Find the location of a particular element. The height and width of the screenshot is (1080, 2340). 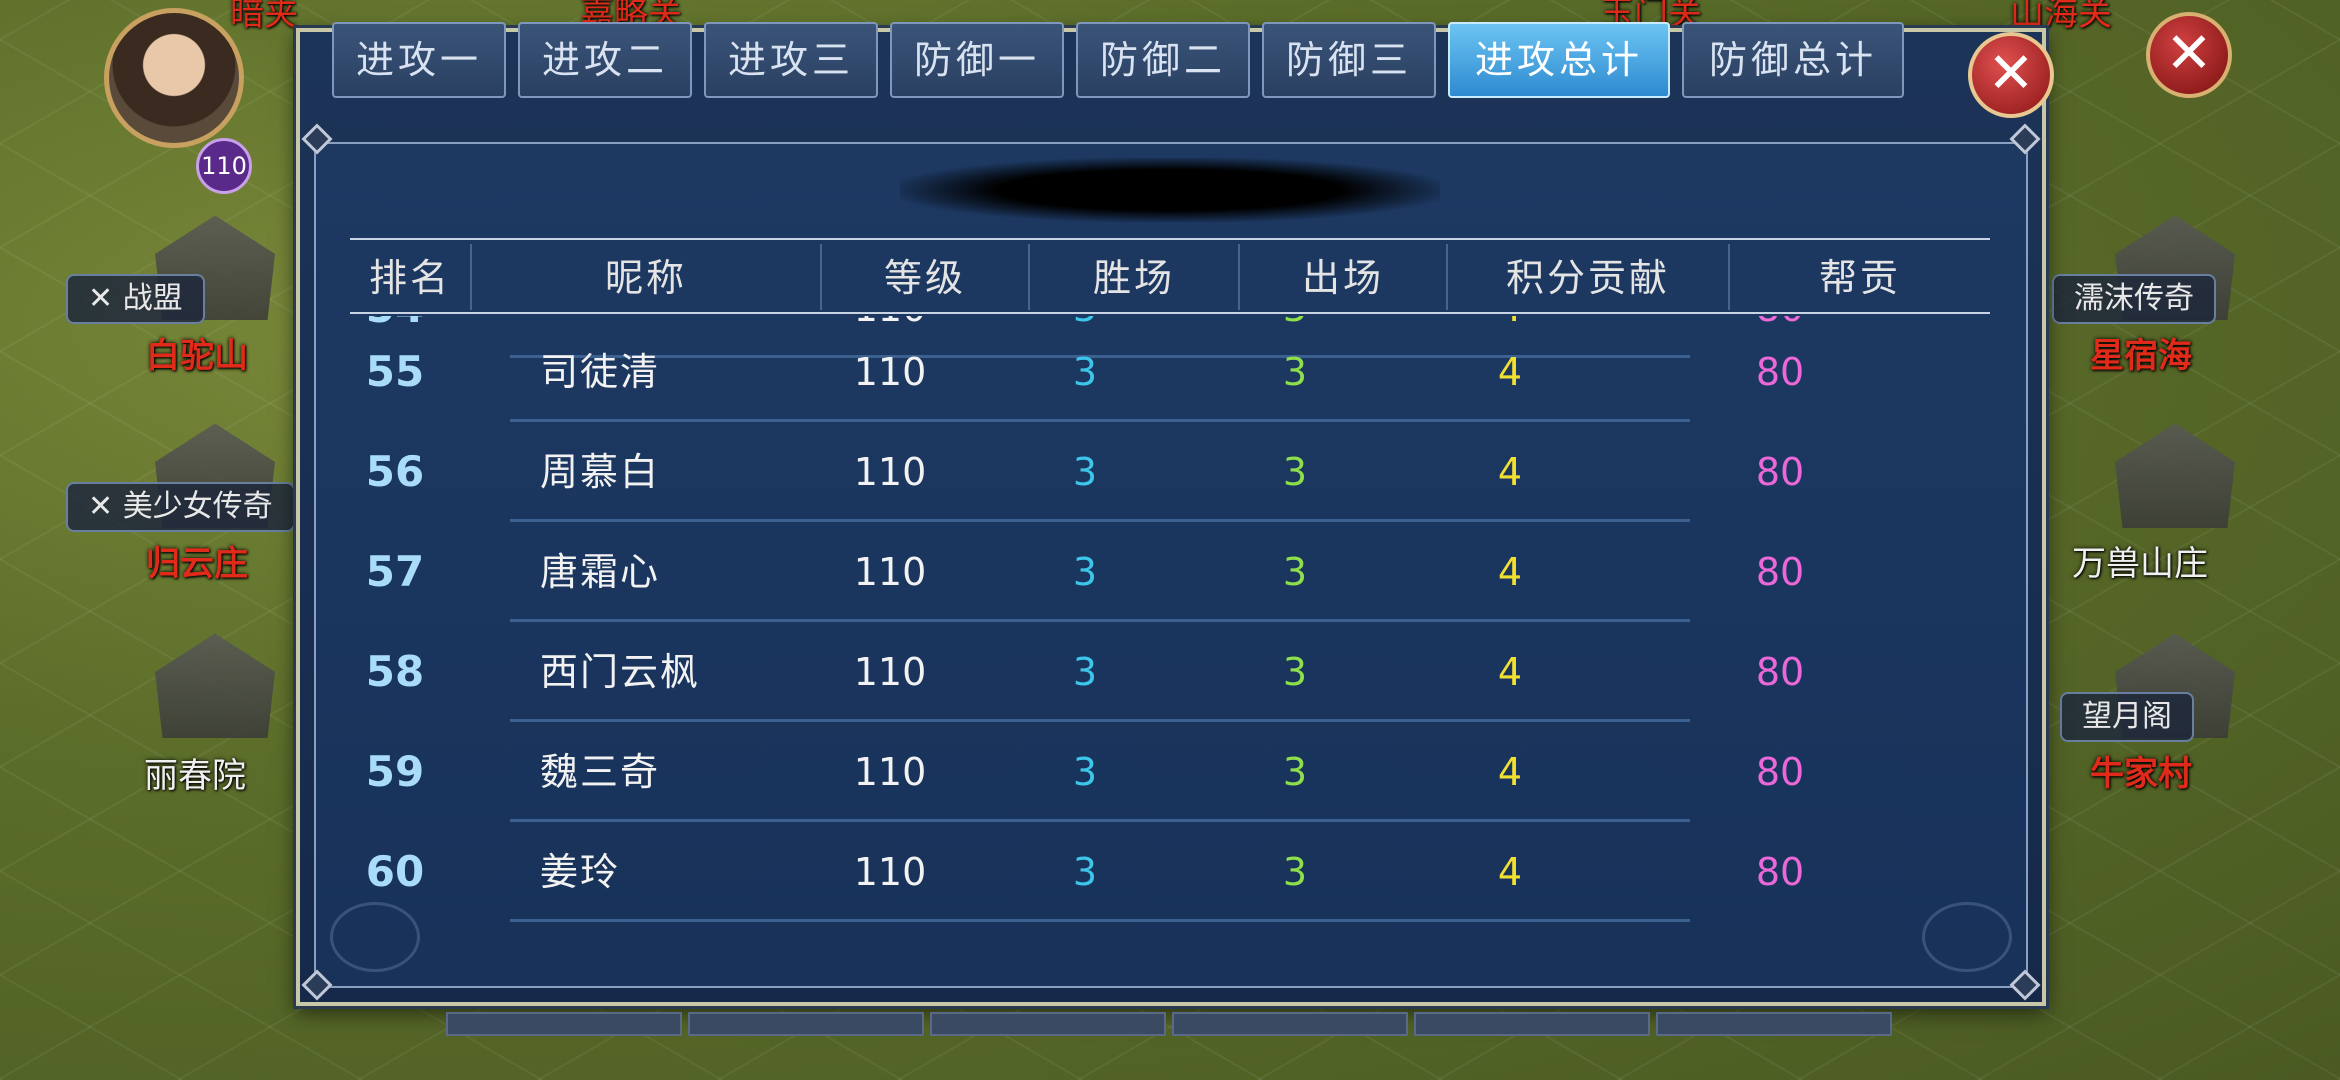

column-header-played: 出场 is located at coordinates (1343, 278).